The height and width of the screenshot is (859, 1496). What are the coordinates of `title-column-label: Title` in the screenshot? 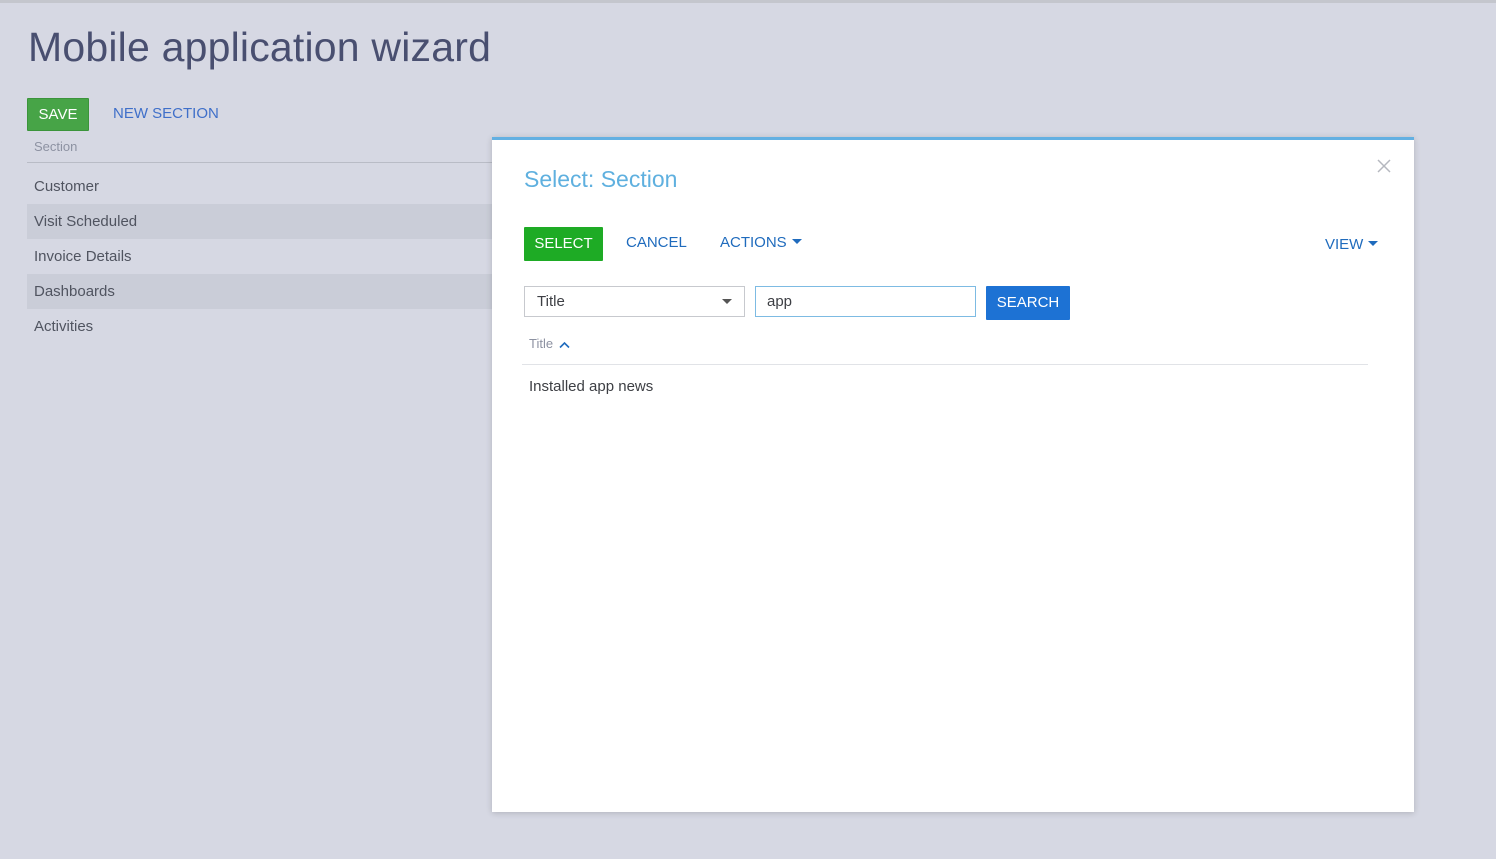 It's located at (541, 343).